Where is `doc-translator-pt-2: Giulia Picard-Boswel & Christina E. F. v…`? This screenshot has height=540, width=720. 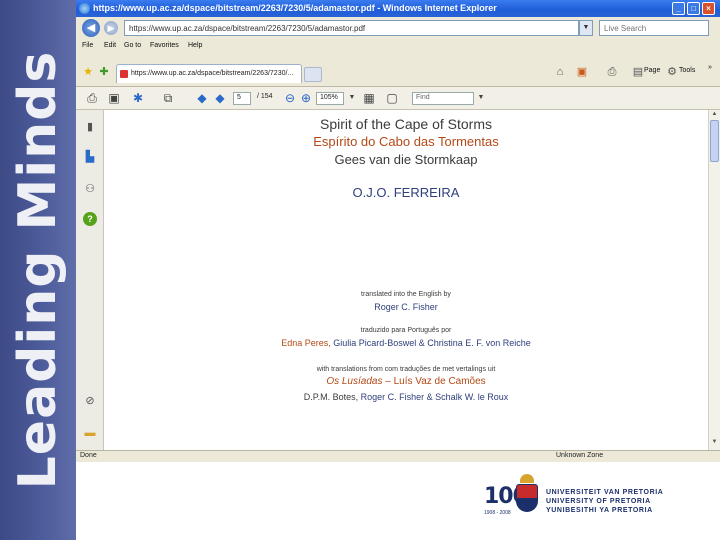
doc-translator-pt-2: Giulia Picard-Boswel & Christina E. F. v… is located at coordinates (432, 343).